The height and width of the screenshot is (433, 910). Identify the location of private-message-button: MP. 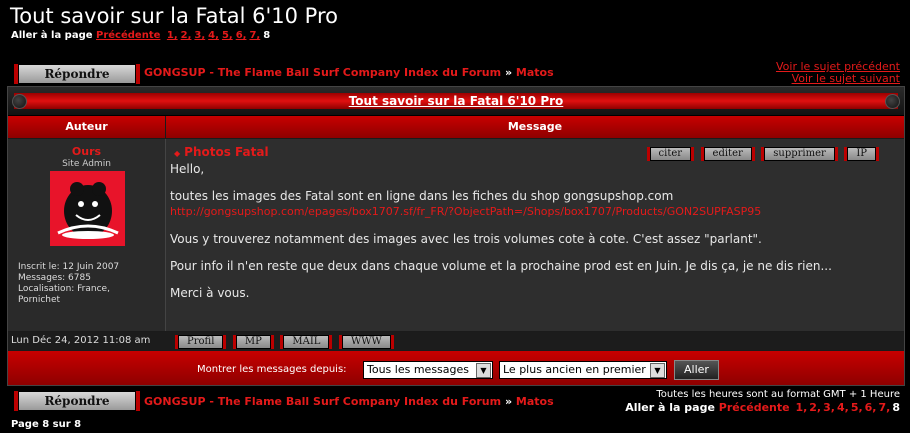
(253, 342).